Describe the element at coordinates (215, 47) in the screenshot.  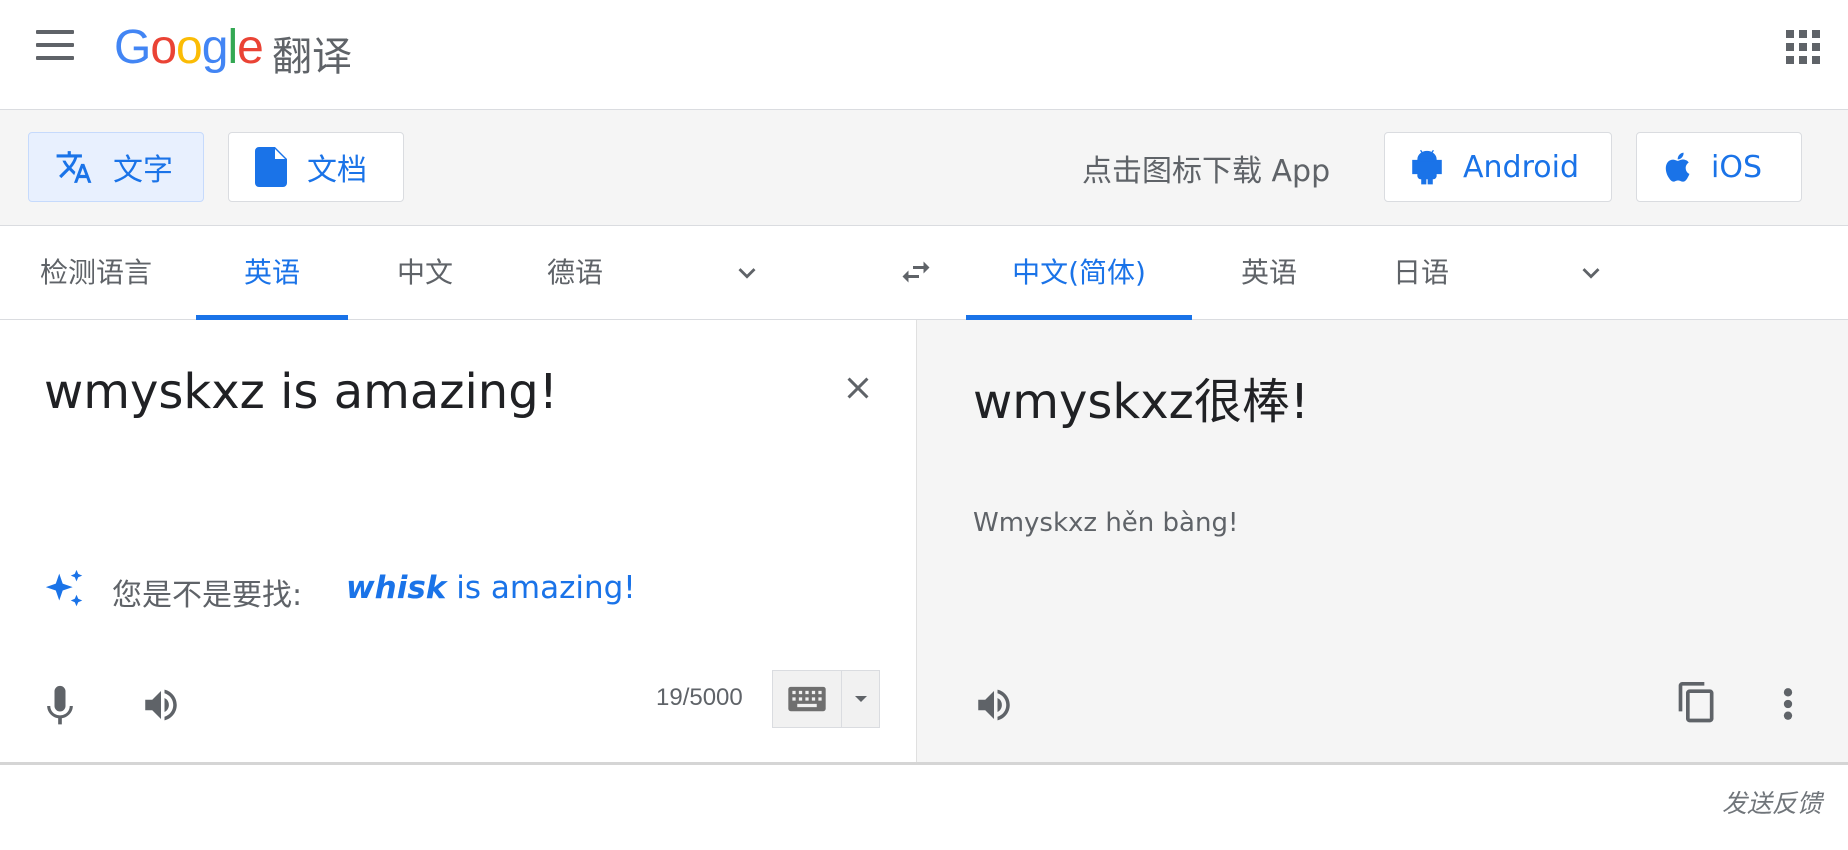
I see `logo-letter: g` at that location.